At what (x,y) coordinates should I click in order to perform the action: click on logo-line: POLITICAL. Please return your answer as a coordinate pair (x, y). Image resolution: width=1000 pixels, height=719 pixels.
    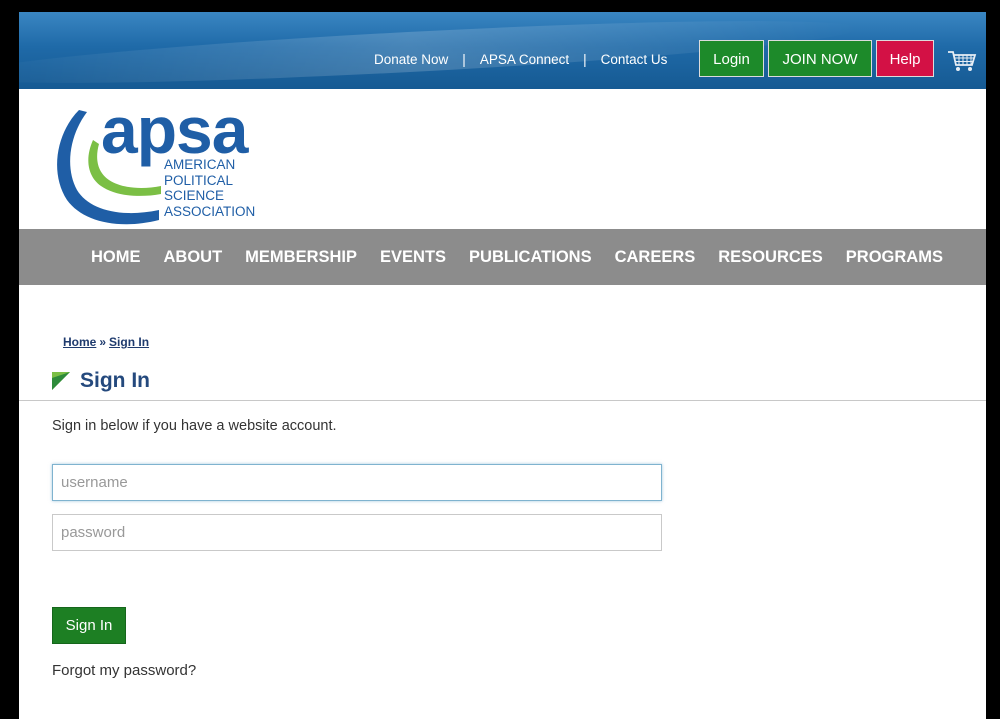
    Looking at the image, I should click on (199, 180).